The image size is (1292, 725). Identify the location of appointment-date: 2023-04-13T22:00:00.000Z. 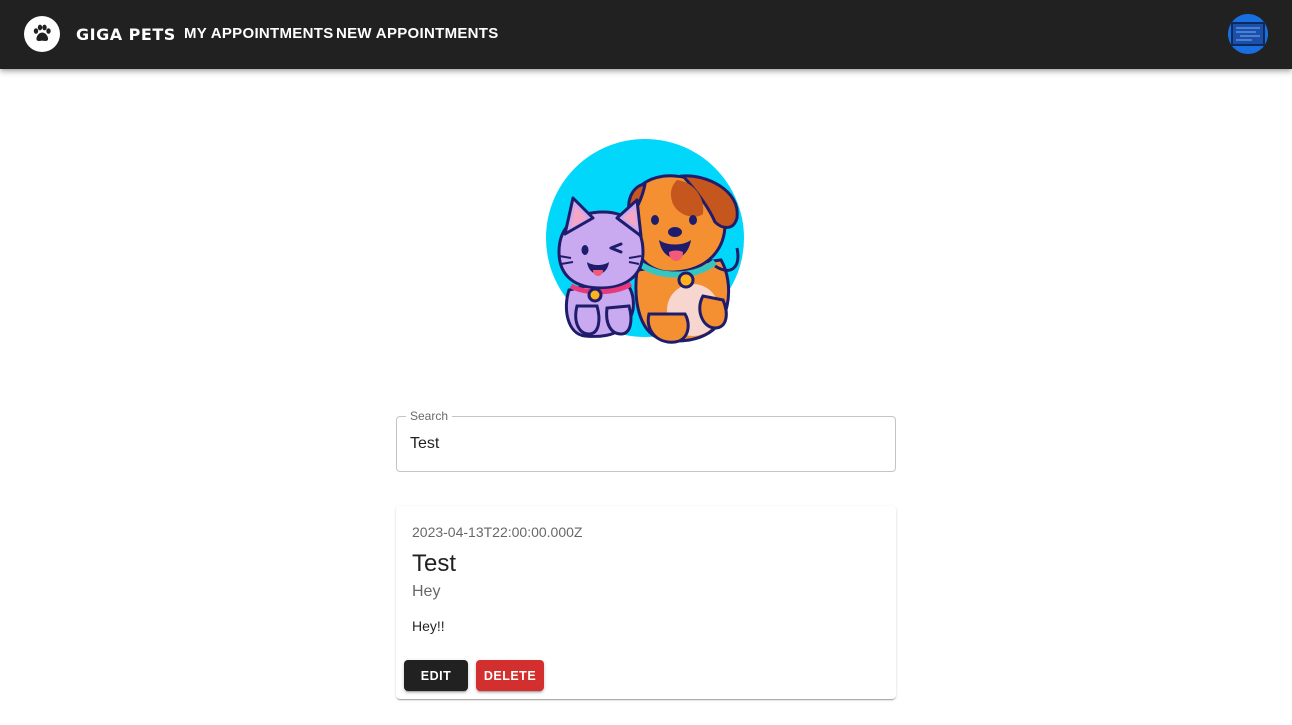
(497, 532).